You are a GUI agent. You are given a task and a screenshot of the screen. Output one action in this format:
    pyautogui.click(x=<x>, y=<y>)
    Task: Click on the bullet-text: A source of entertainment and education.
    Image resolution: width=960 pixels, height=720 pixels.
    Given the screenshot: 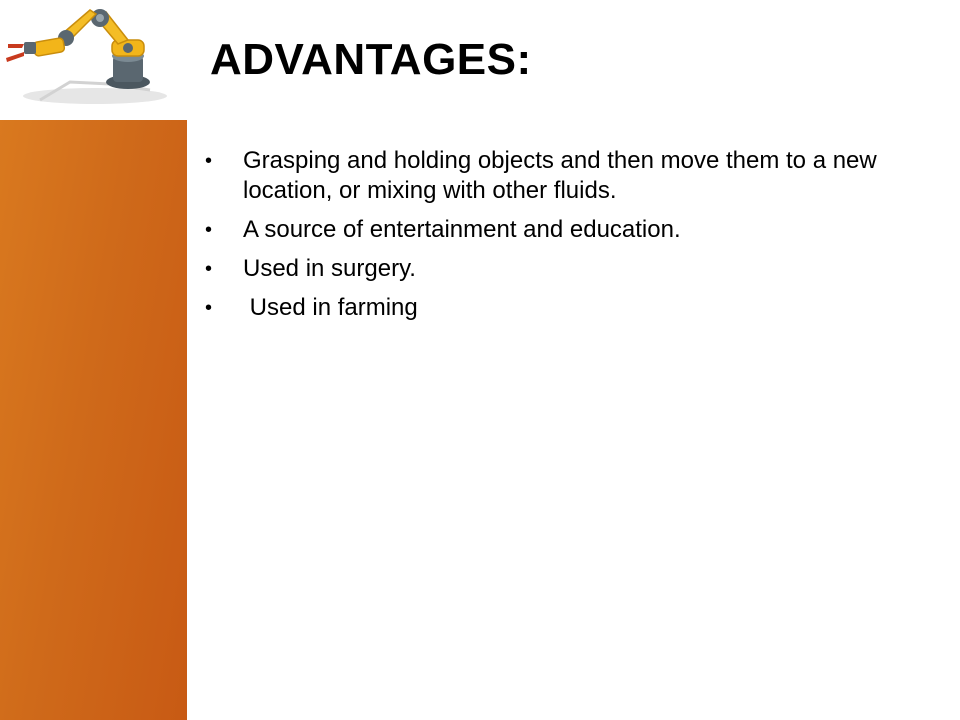 What is the action you would take?
    pyautogui.click(x=462, y=229)
    